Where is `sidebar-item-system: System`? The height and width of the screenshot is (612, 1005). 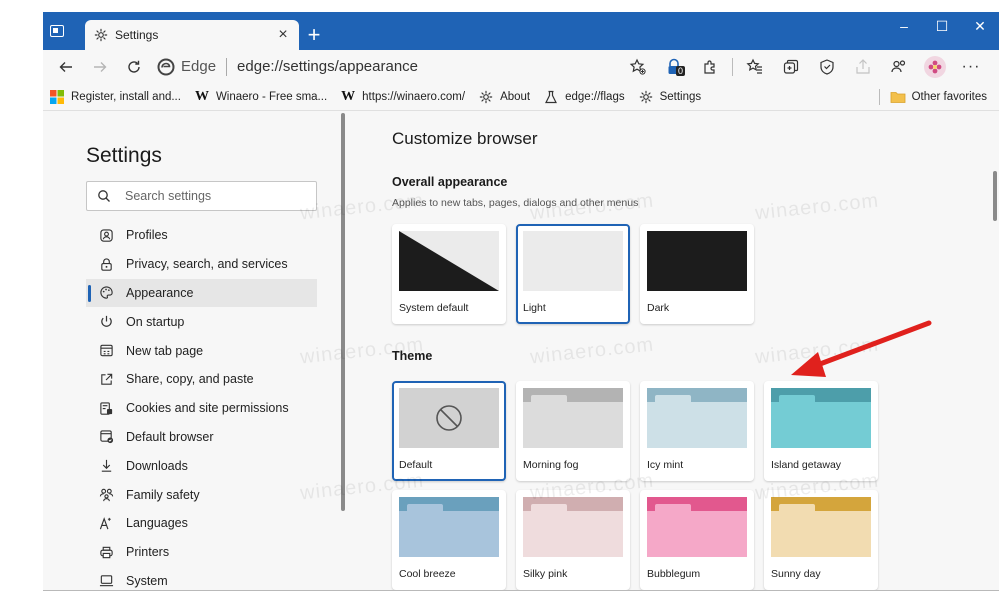
sidebar-item-system: System is located at coordinates (201, 579).